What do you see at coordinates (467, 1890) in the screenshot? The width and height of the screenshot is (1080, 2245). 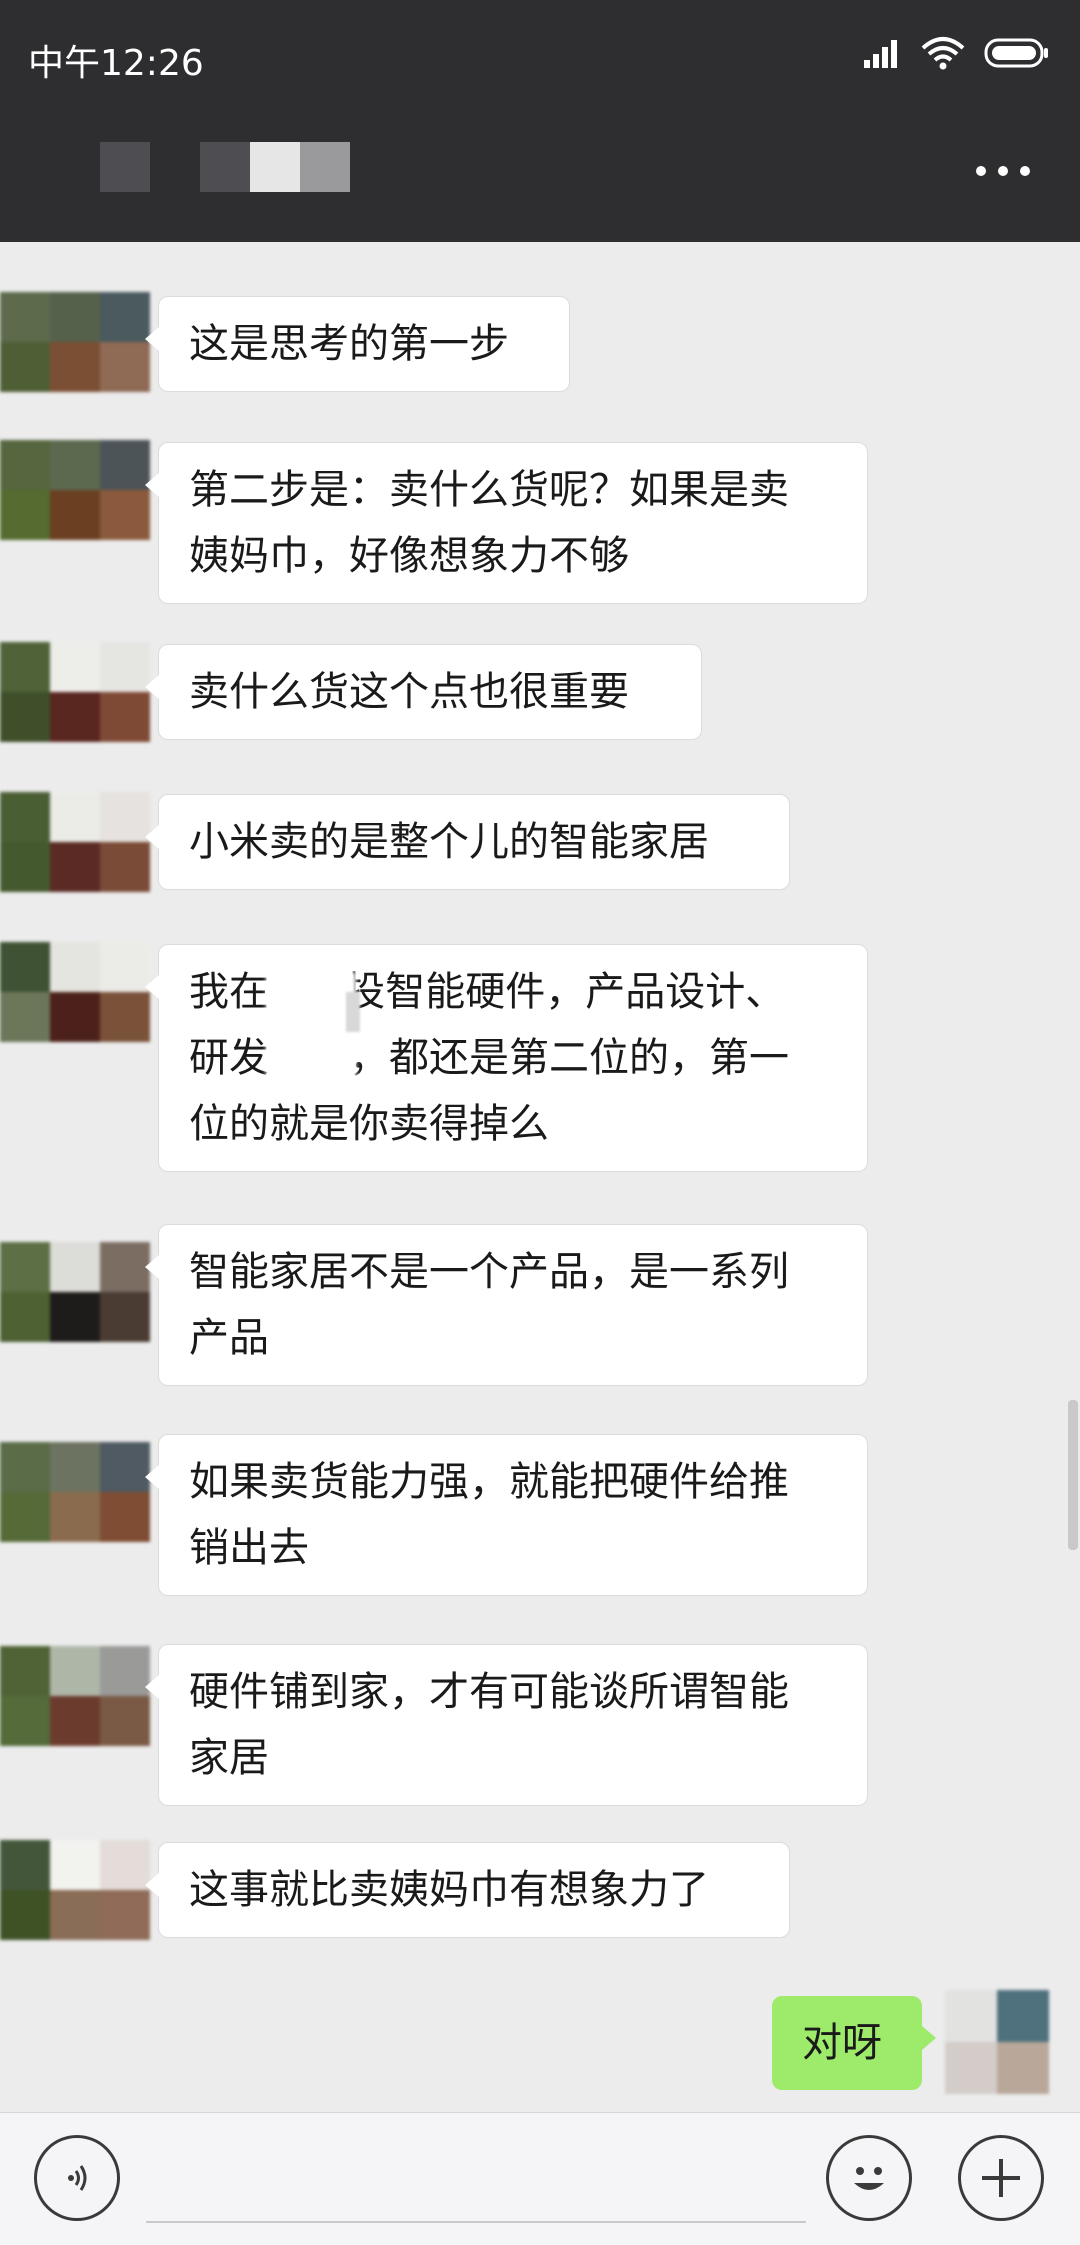 I see `message-bubble: 这事就比卖姨妈巾有想象力了` at bounding box center [467, 1890].